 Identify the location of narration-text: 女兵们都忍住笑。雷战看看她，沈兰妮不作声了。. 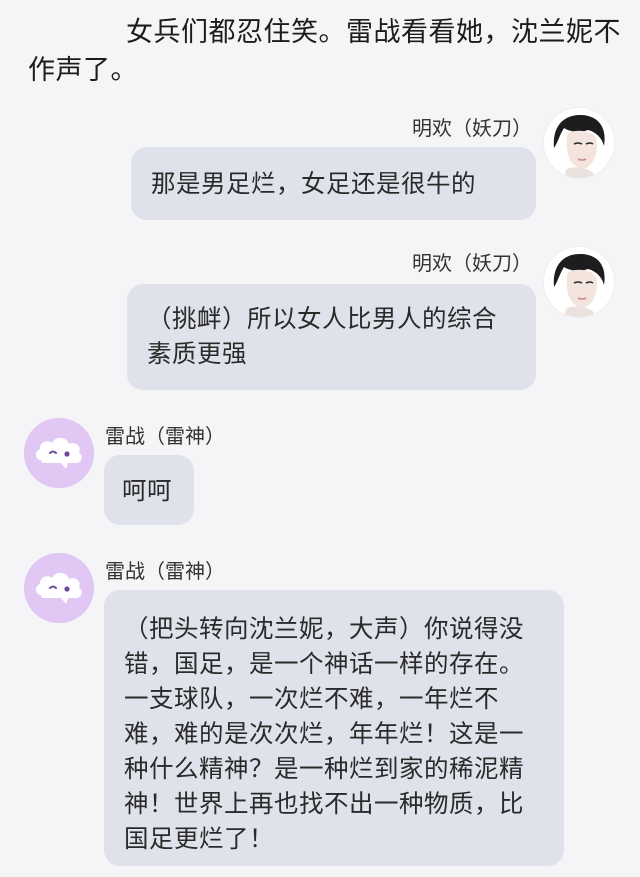
(324, 51).